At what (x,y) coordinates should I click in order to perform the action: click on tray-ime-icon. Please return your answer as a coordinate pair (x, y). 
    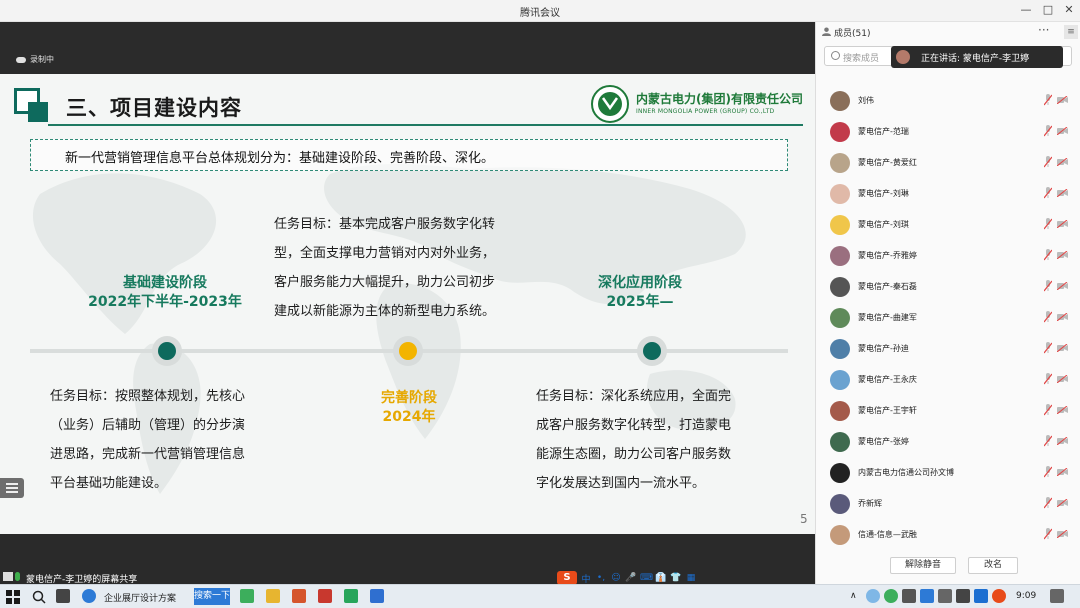
    Looking at the image, I should click on (981, 596).